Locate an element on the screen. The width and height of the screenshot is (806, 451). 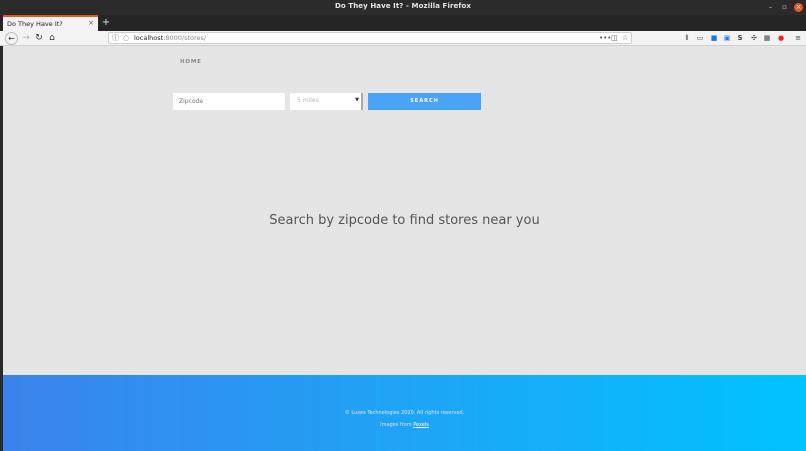
forward-icon: → is located at coordinates (26, 38).